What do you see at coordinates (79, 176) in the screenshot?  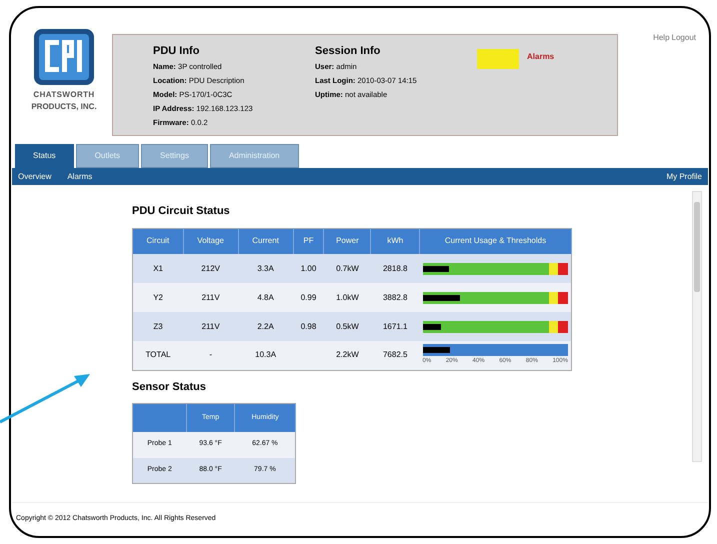 I see `subnav-link: Alarms` at bounding box center [79, 176].